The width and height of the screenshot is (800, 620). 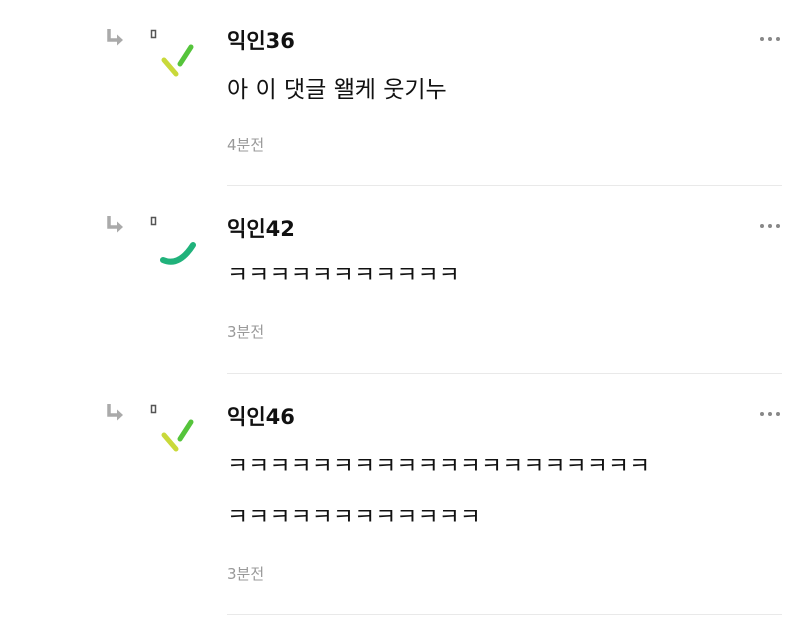 I want to click on nickname: 익인36, so click(x=261, y=41).